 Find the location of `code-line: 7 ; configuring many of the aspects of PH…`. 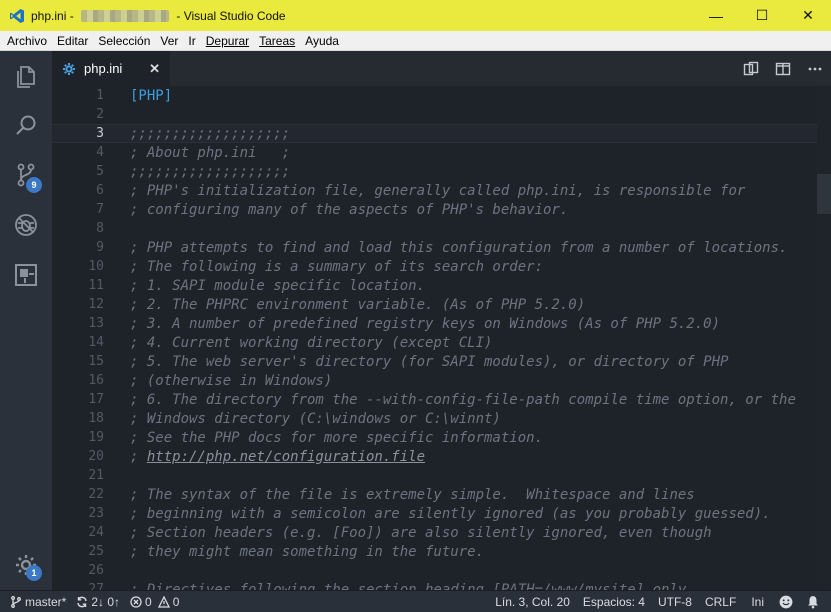

code-line: 7 ; configuring many of the aspects of PH… is located at coordinates (441, 209).